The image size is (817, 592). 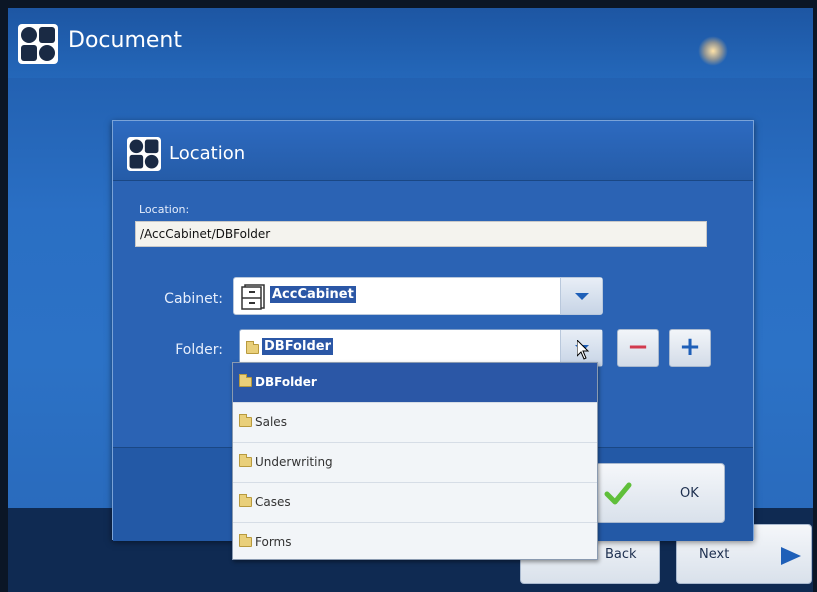 I want to click on folder-option-label: Underwriting, so click(x=294, y=462).